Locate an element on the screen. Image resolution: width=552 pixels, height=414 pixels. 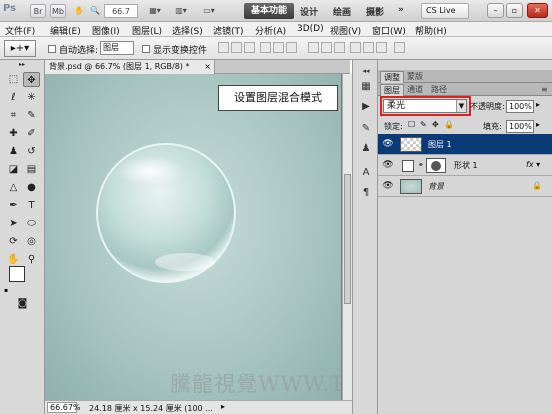
type-tool-icon: T is located at coordinates (31, 205).